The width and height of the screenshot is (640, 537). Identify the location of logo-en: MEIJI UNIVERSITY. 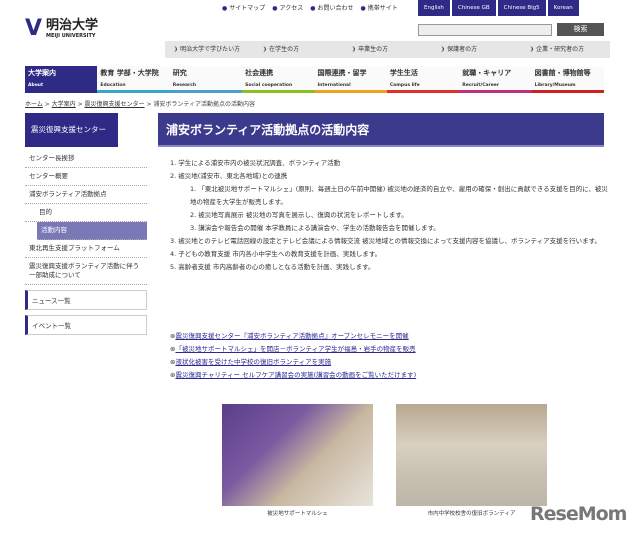
(71, 36).